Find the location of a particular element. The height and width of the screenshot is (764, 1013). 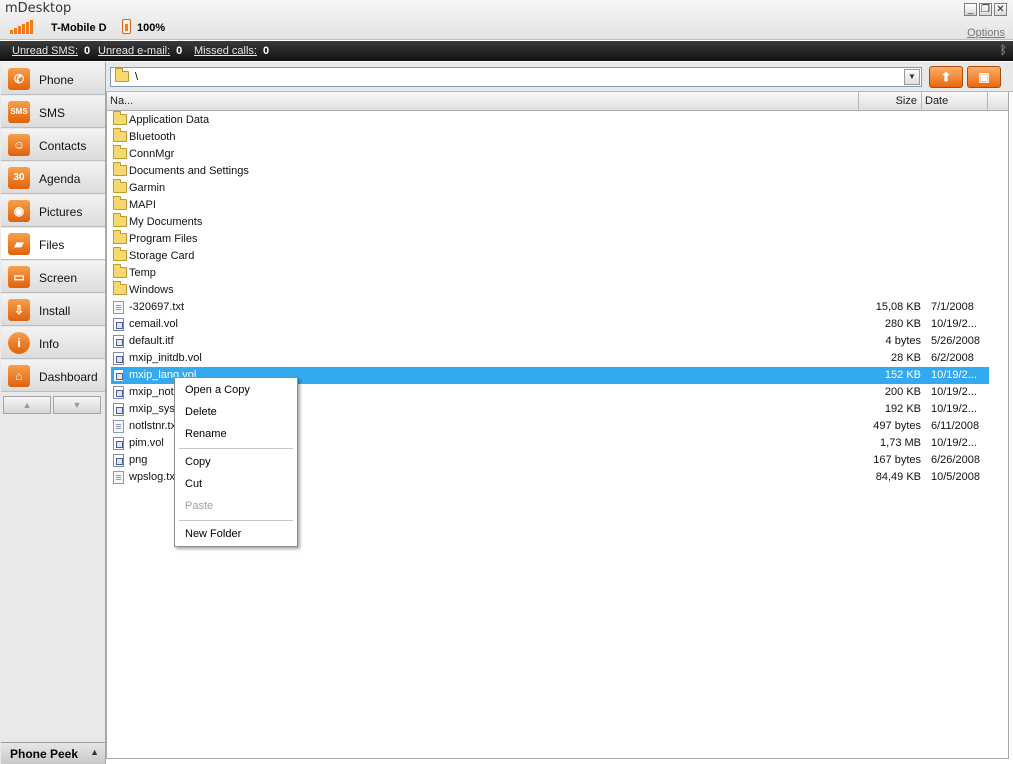

scroll-down-button: ▼ is located at coordinates (77, 405).